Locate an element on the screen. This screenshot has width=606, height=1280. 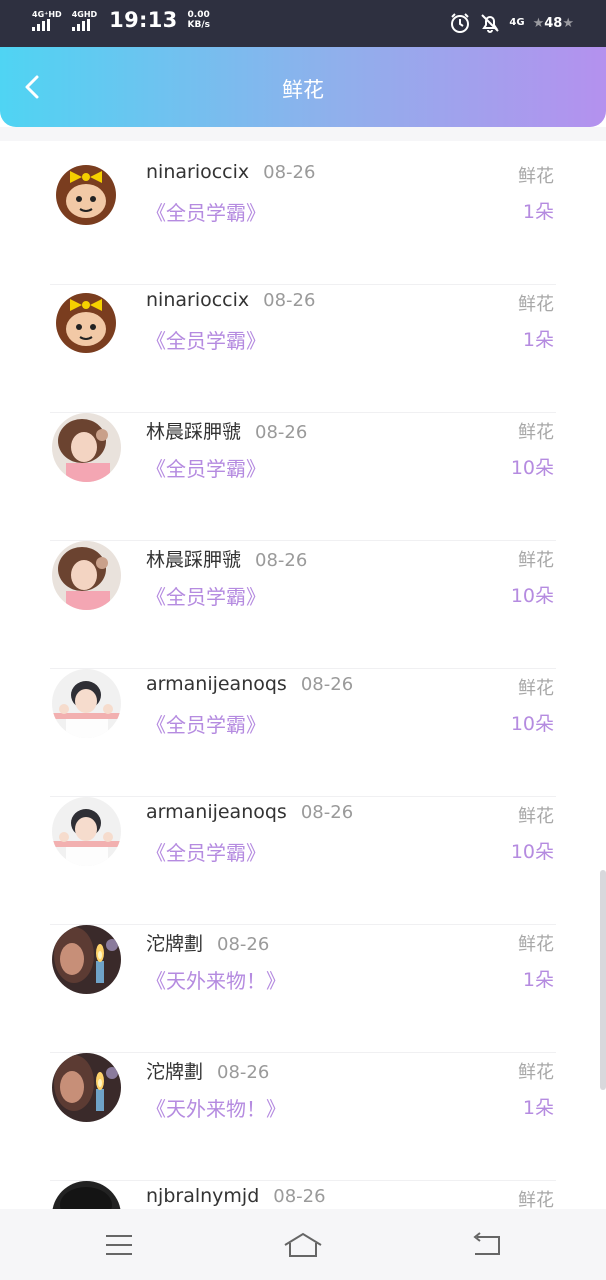
return-icon is located at coordinates (486, 1243).